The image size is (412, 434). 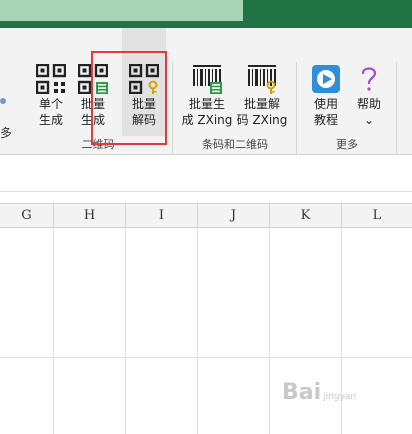 What do you see at coordinates (162, 215) in the screenshot?
I see `column-header-i: I` at bounding box center [162, 215].